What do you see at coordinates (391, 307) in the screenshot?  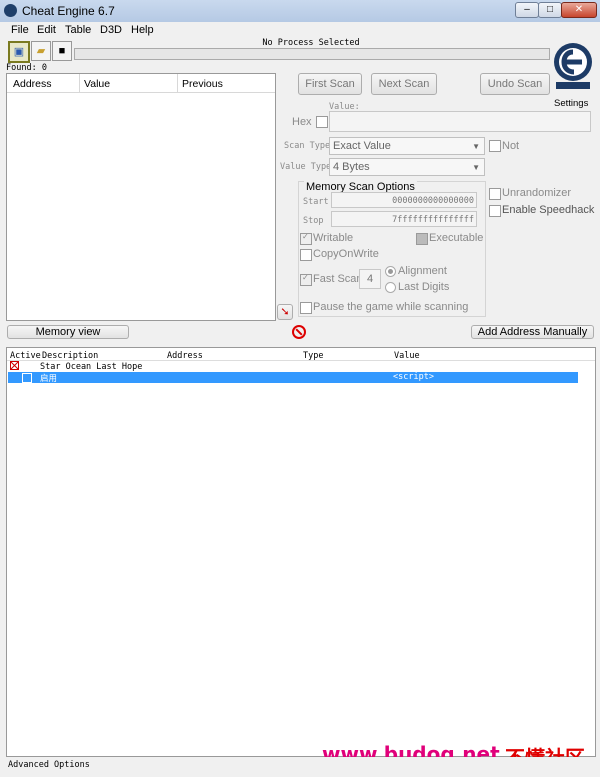 I see `pause-game-label: Pause the game while scanning` at bounding box center [391, 307].